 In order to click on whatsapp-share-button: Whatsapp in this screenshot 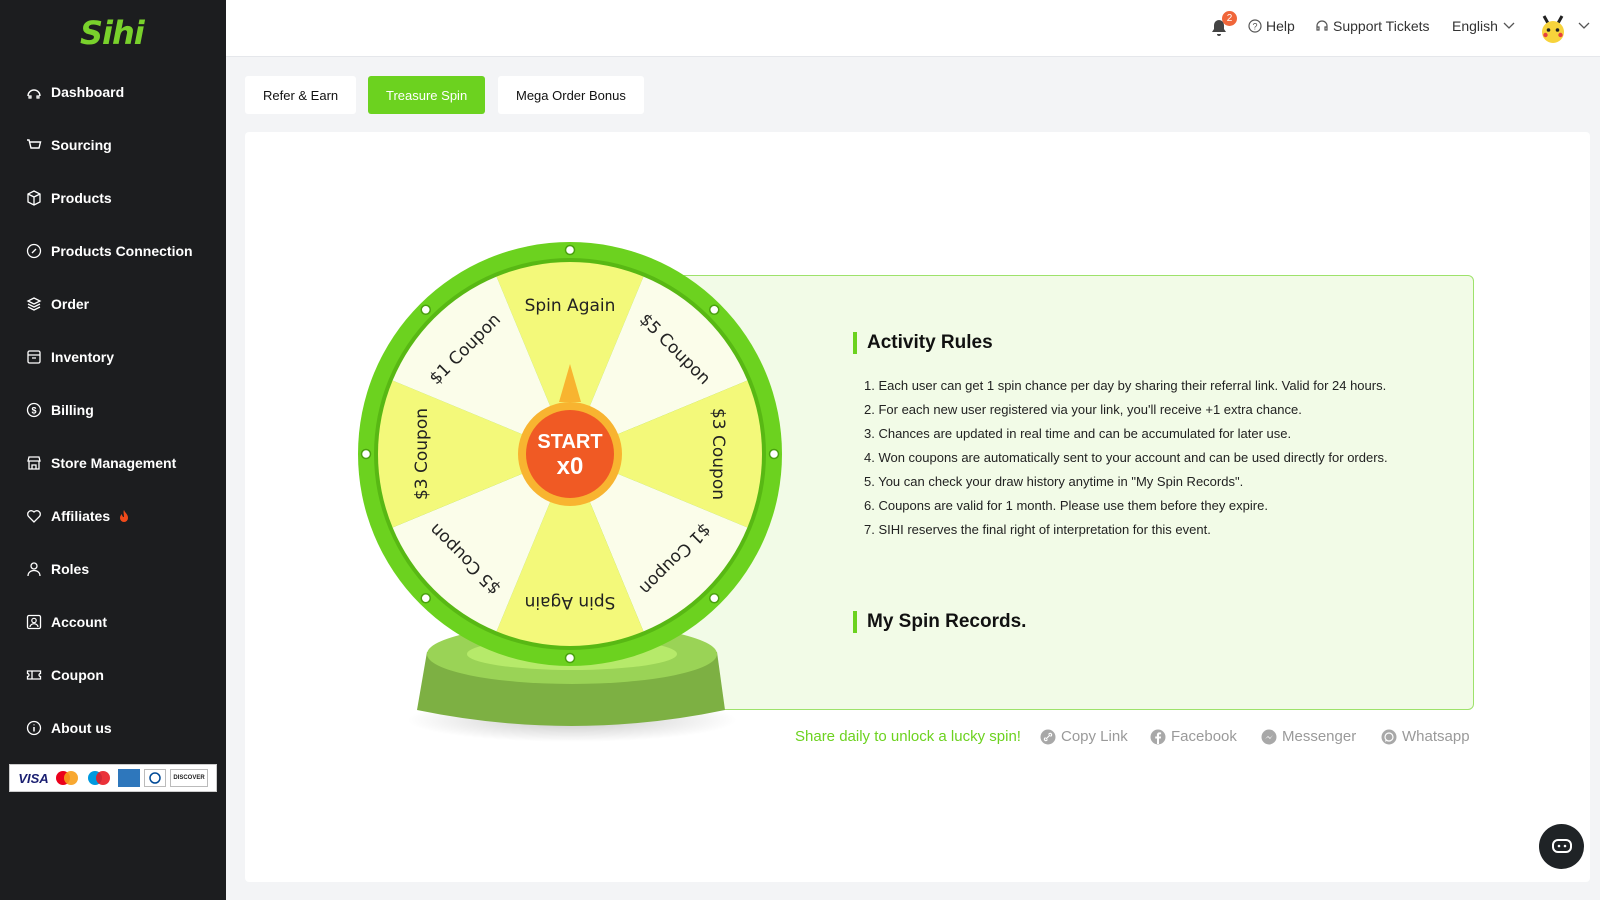, I will do `click(1425, 736)`.